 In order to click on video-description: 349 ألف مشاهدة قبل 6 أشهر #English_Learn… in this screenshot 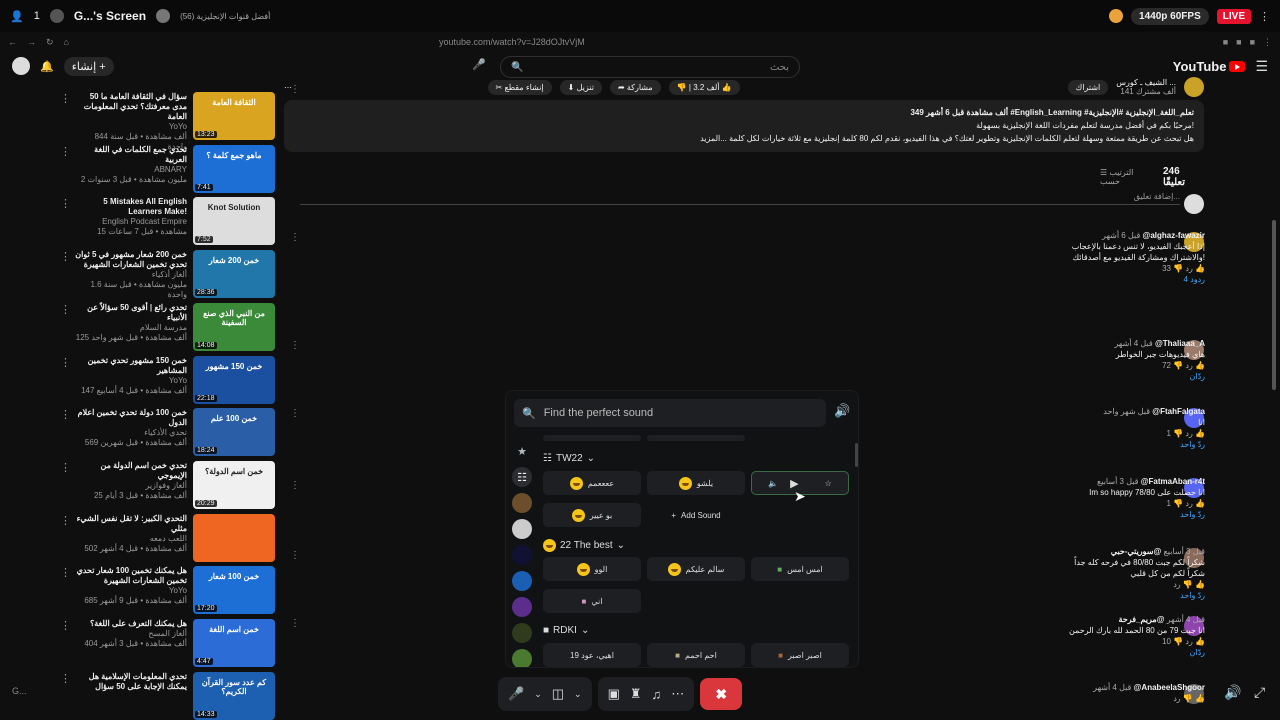, I will do `click(744, 126)`.